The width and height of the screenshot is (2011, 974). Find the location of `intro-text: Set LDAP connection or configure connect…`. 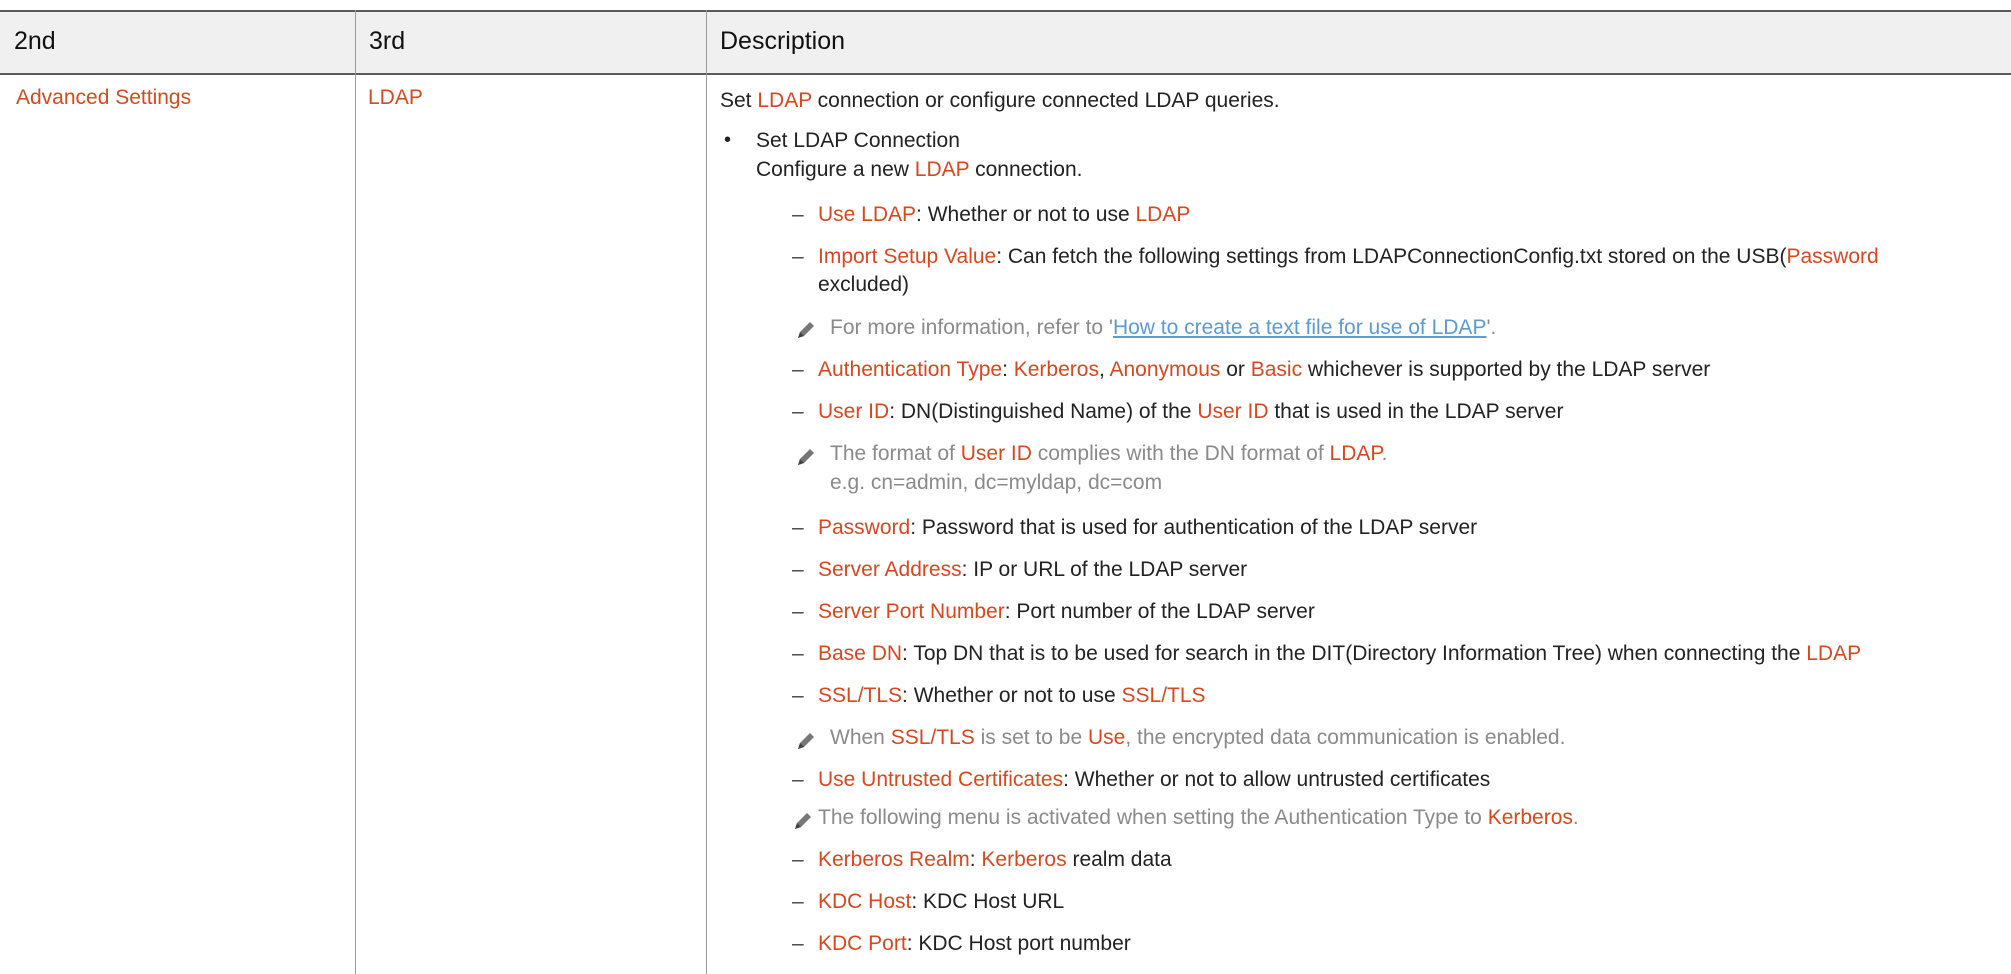

intro-text: Set LDAP connection or configure connect… is located at coordinates (1000, 100).